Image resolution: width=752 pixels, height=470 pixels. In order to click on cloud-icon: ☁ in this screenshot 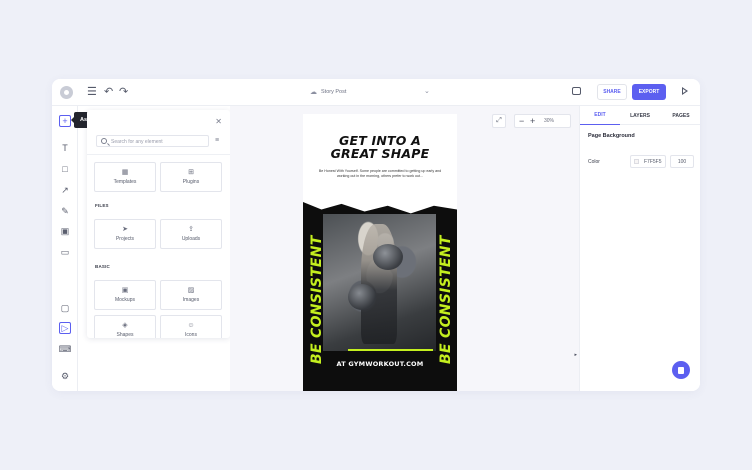, I will do `click(313, 92)`.